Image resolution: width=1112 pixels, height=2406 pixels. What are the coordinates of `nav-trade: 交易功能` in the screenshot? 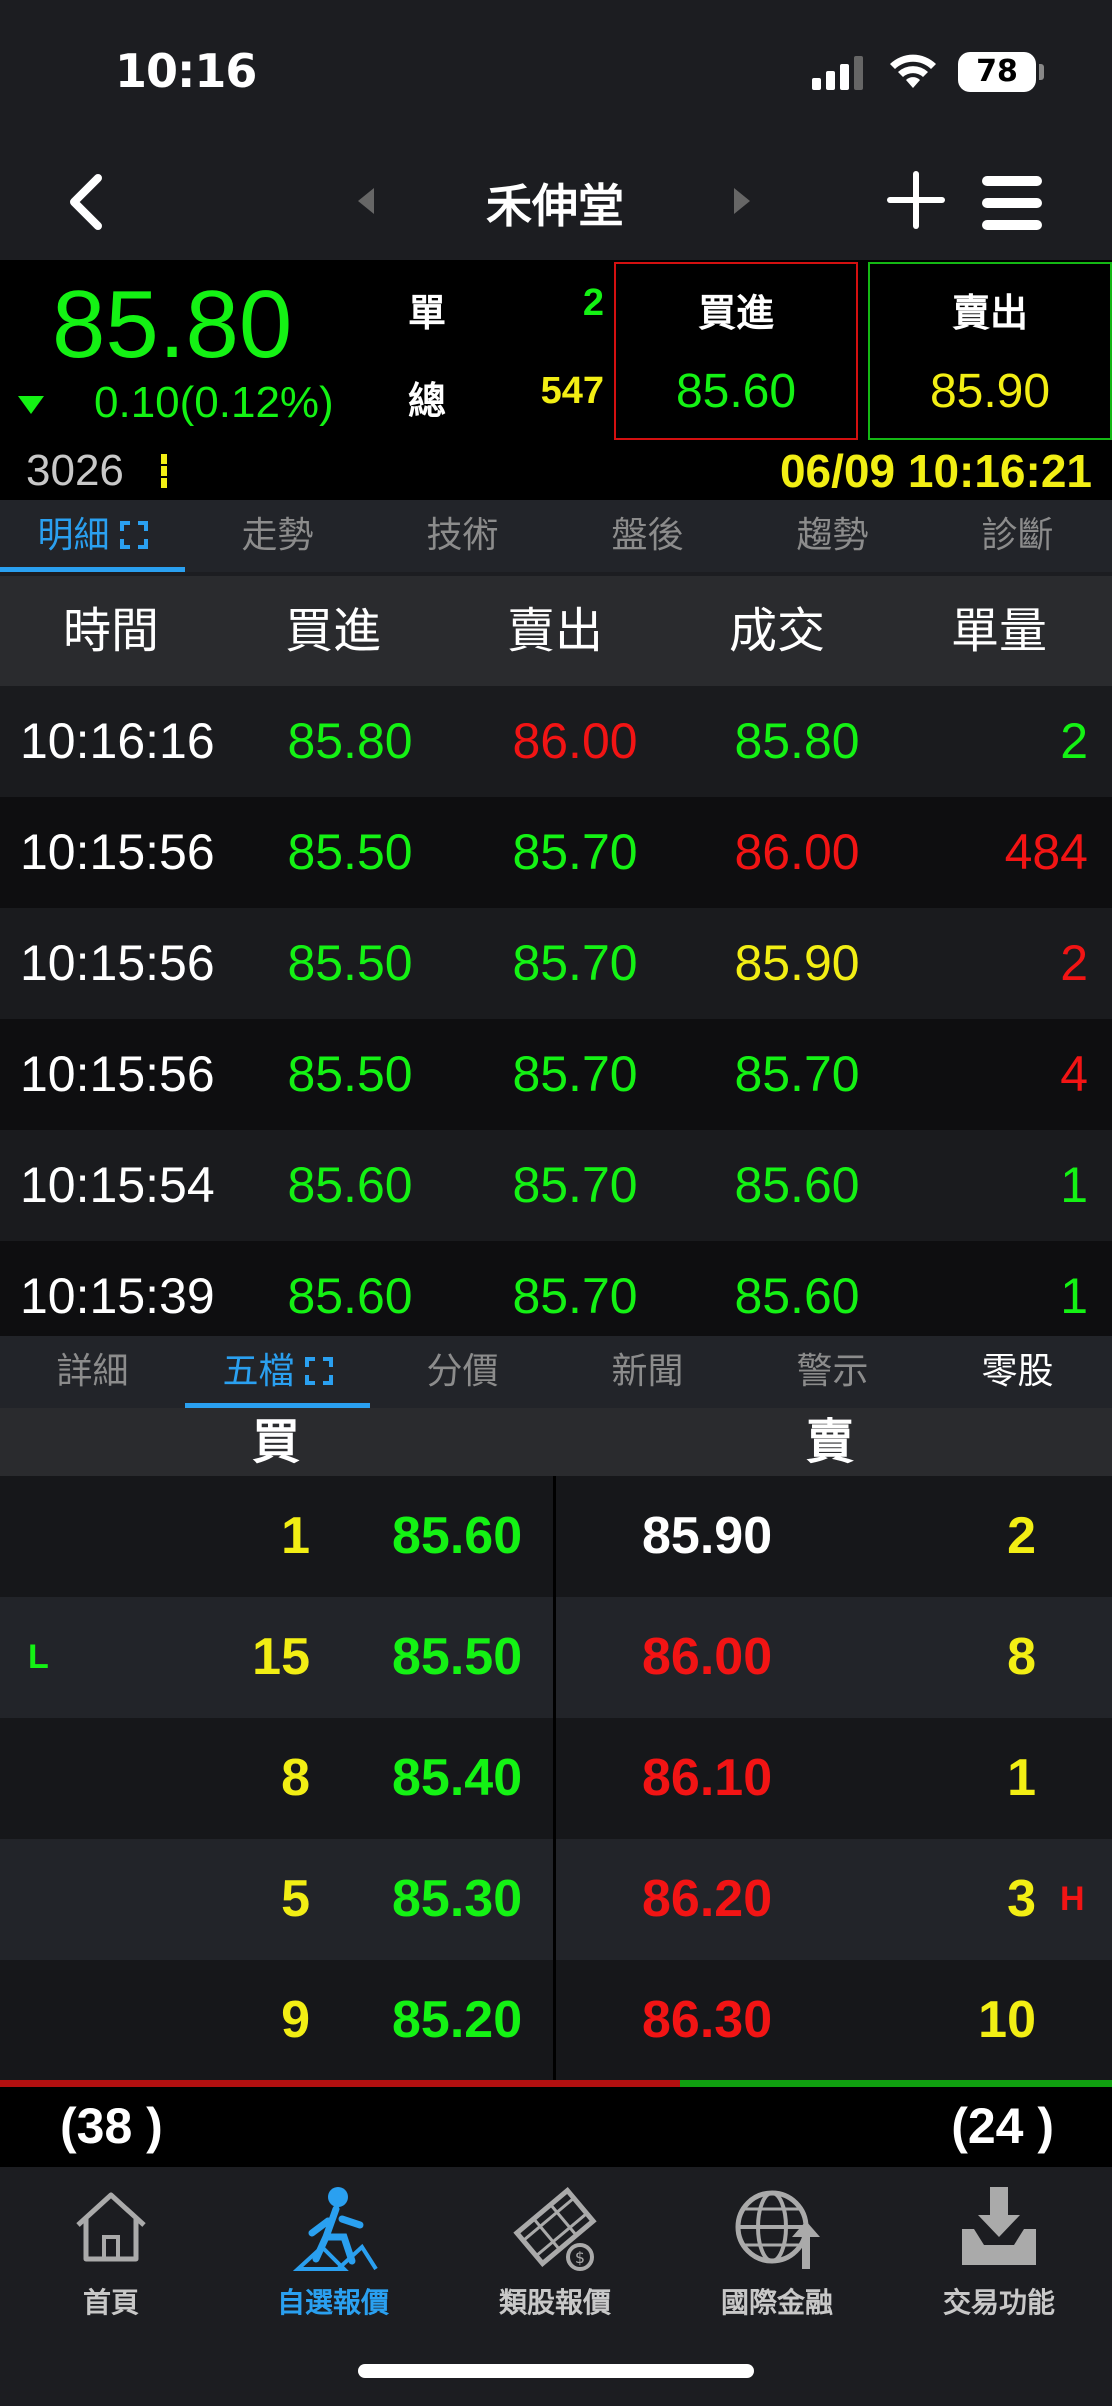 It's located at (999, 2249).